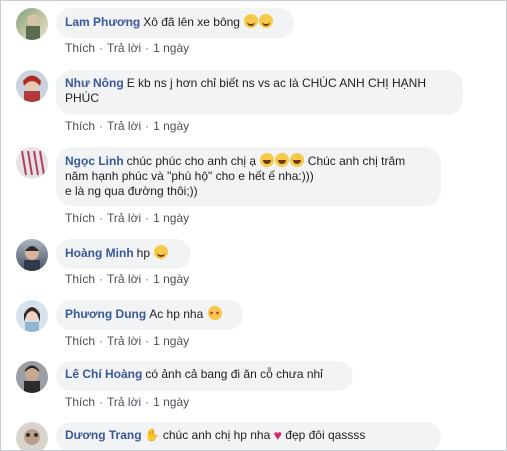 The width and height of the screenshot is (507, 451). What do you see at coordinates (131, 191) in the screenshot?
I see `comment-text: e là ng qua đường thôi;))` at bounding box center [131, 191].